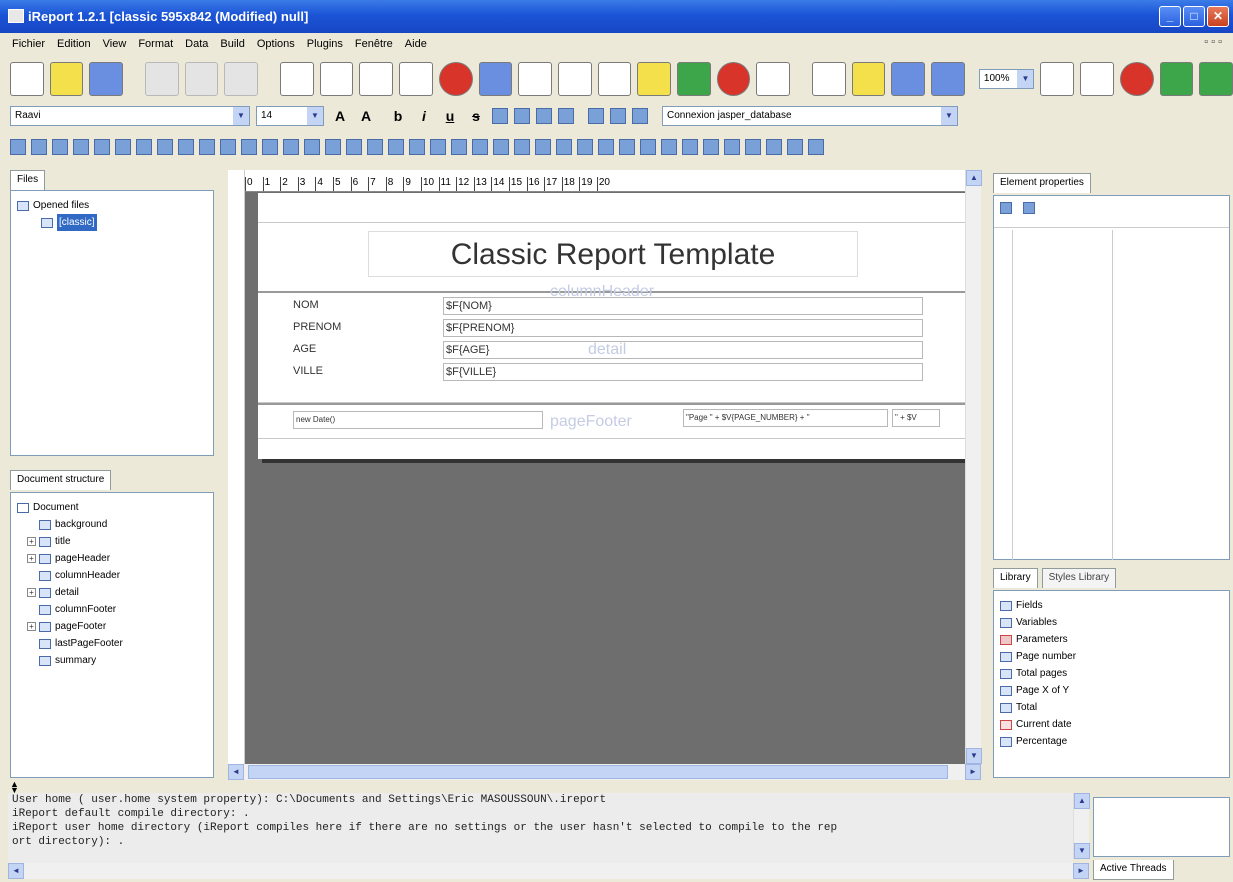 This screenshot has height=882, width=1233. What do you see at coordinates (683, 328) in the screenshot?
I see `field-prenom: $F{PRENOM}` at bounding box center [683, 328].